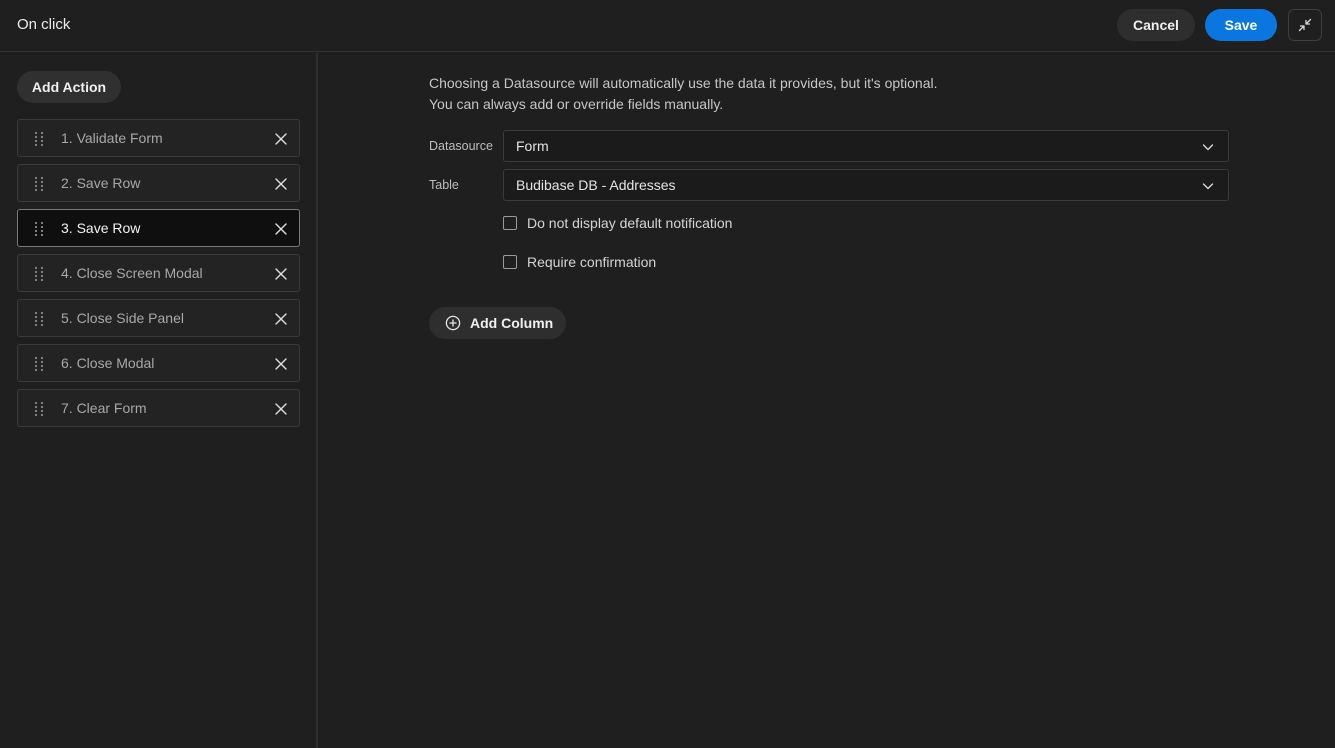 The width and height of the screenshot is (1335, 748). I want to click on action-item: 6. Close Modal, so click(158, 363).